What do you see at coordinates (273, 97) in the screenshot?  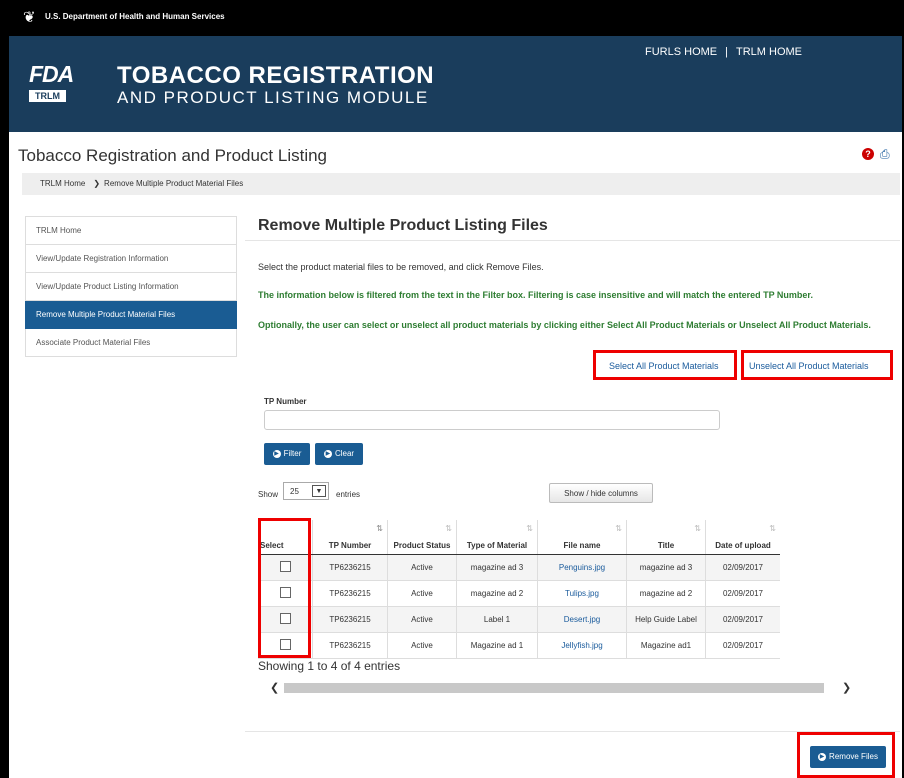 I see `app-subtitle: AND PRODUCT LISTING MODULE` at bounding box center [273, 97].